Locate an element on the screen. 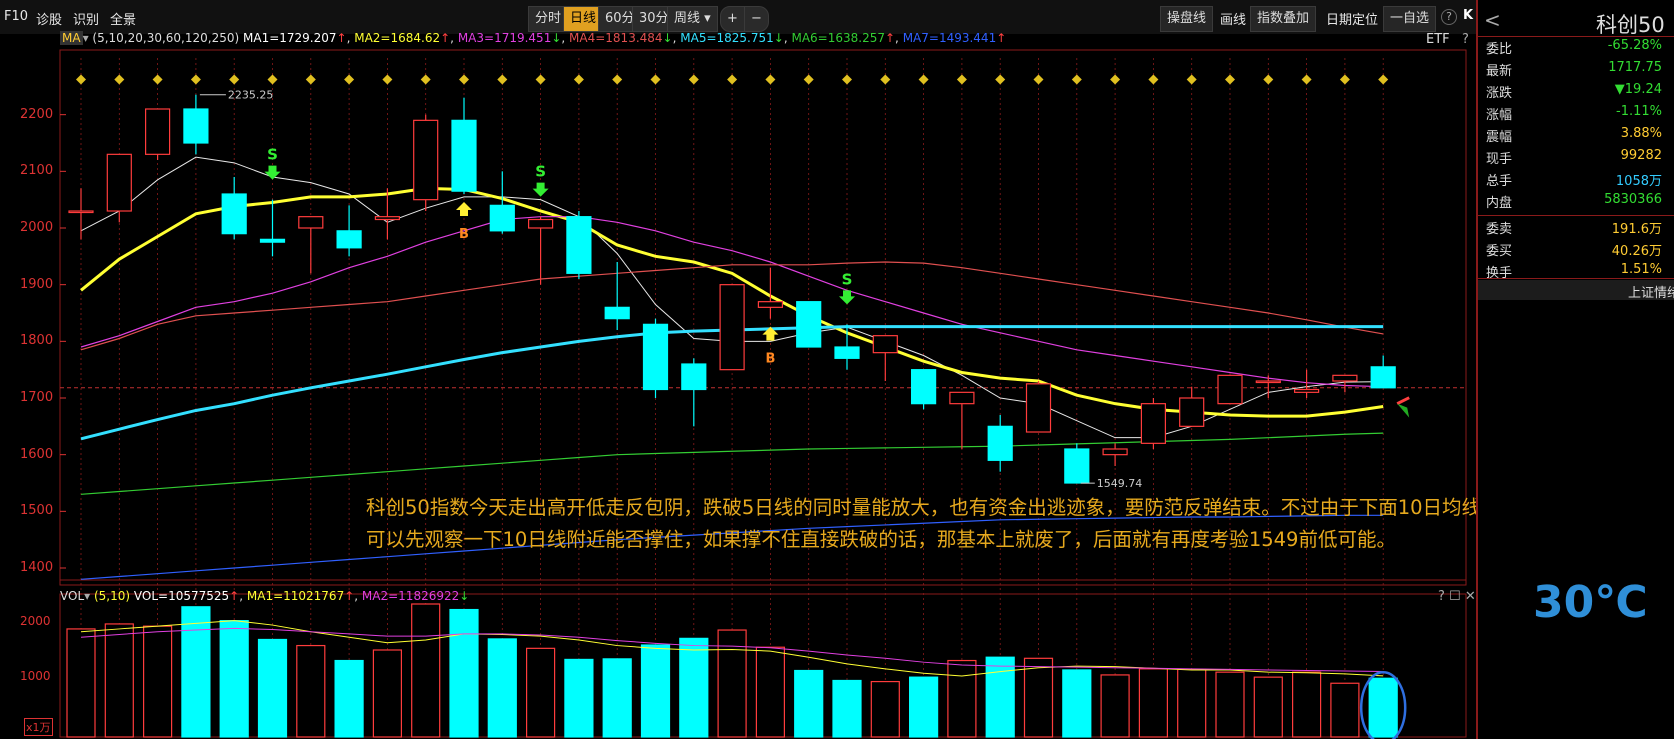  quote-key: 震幅 is located at coordinates (1499, 137).